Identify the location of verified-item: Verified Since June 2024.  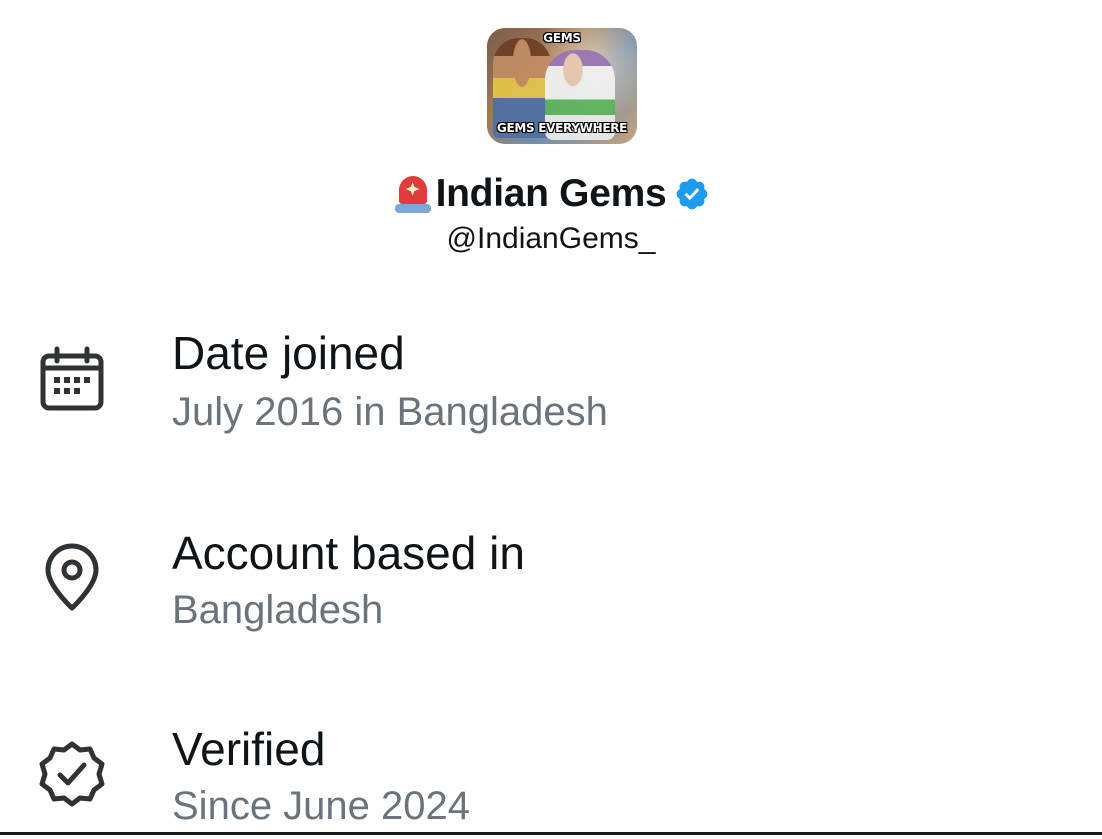
(551, 776).